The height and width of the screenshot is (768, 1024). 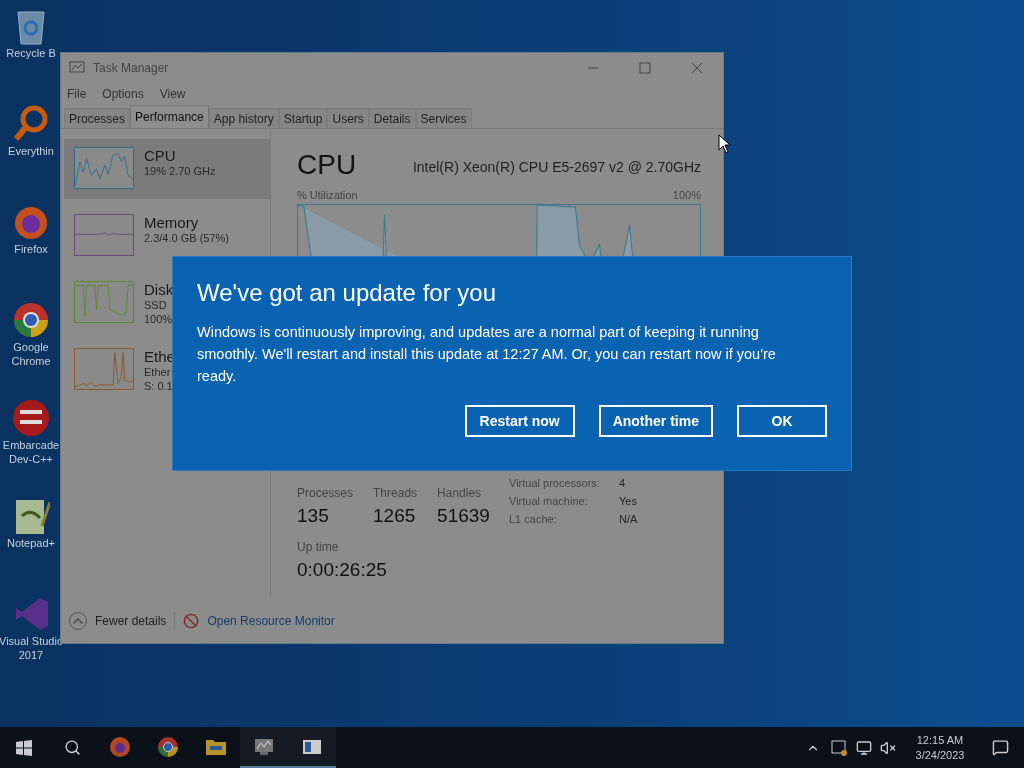 I want to click on resource-name: Memory, so click(x=172, y=222).